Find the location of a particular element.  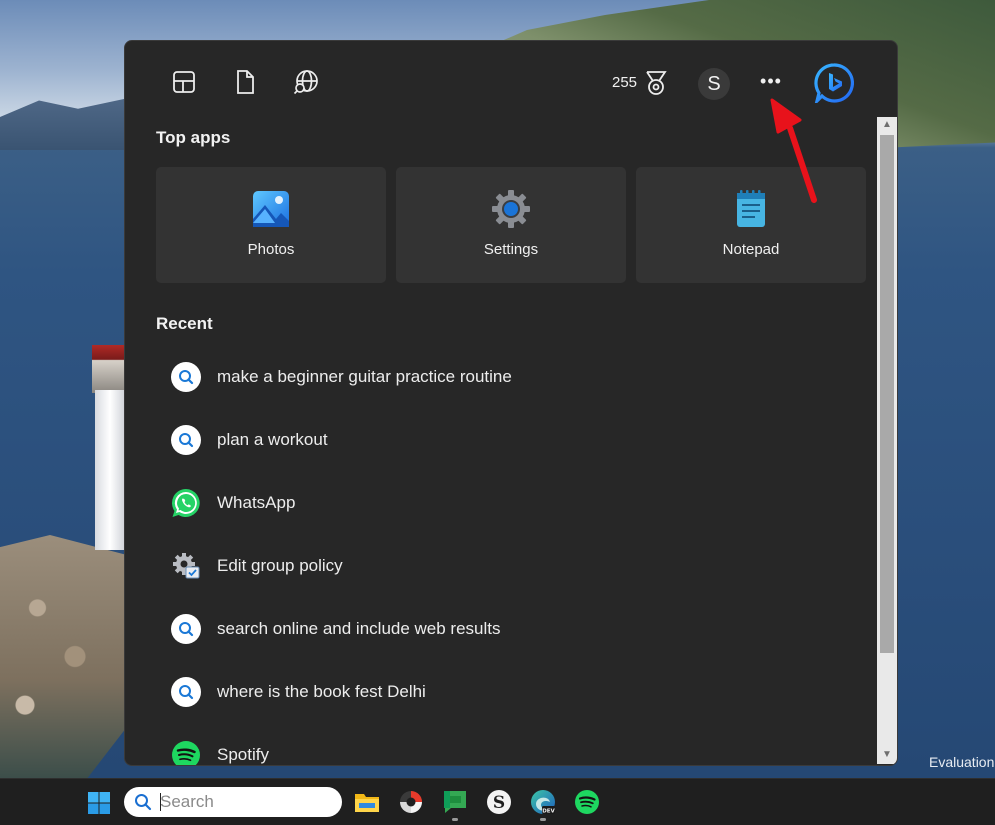

more-options-icon: ••• is located at coordinates (771, 83).